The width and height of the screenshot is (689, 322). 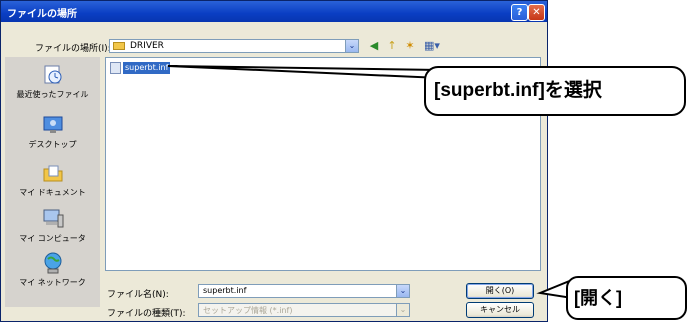 I want to click on callout-open: [開く], so click(x=626, y=298).